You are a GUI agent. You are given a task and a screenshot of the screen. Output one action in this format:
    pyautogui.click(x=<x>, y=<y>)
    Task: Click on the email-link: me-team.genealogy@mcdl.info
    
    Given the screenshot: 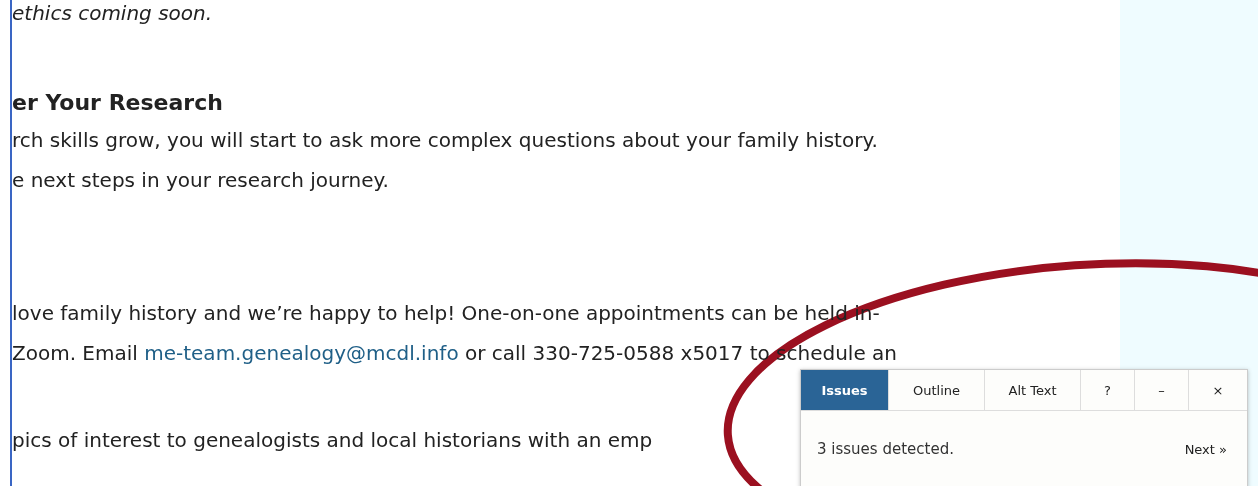 What is the action you would take?
    pyautogui.click(x=301, y=353)
    